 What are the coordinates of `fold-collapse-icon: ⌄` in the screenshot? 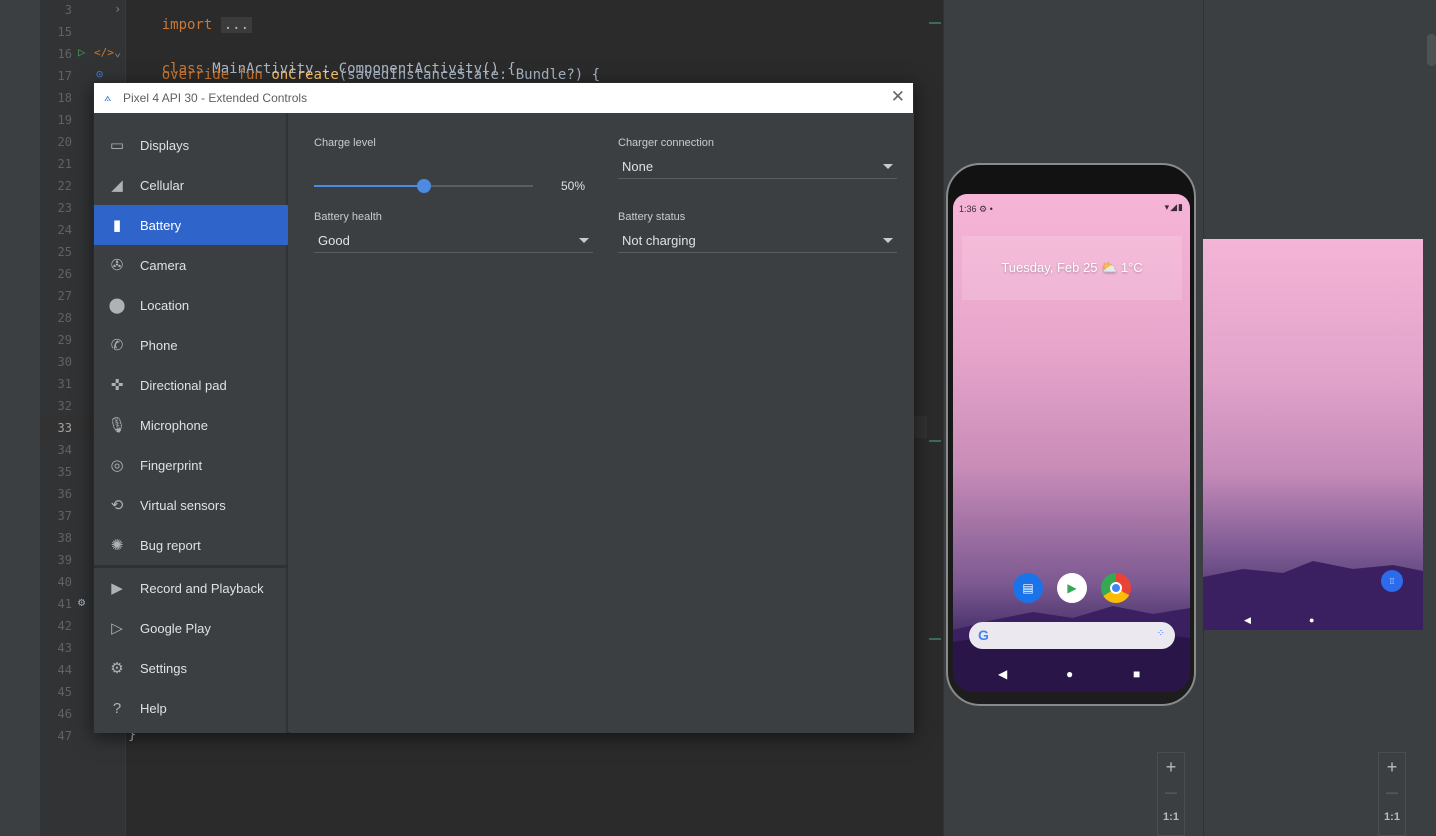 It's located at (117, 52).